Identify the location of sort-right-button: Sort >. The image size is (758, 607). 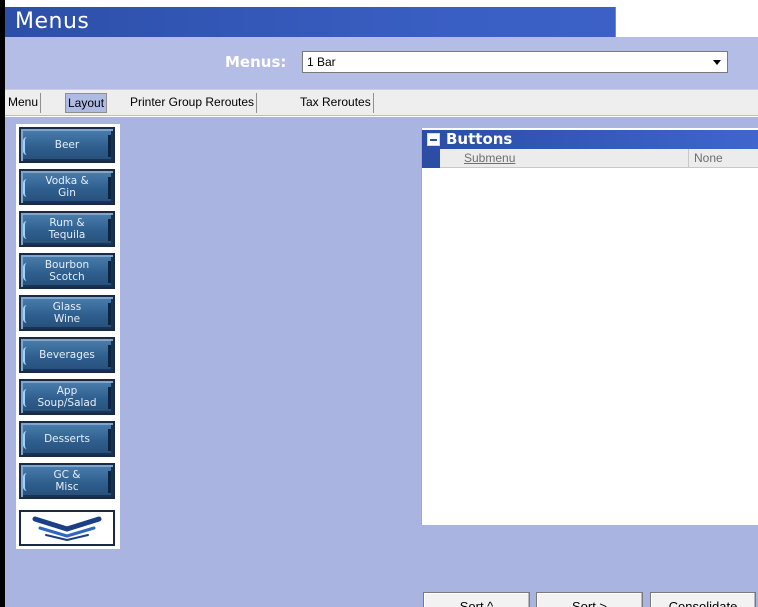
(589, 599).